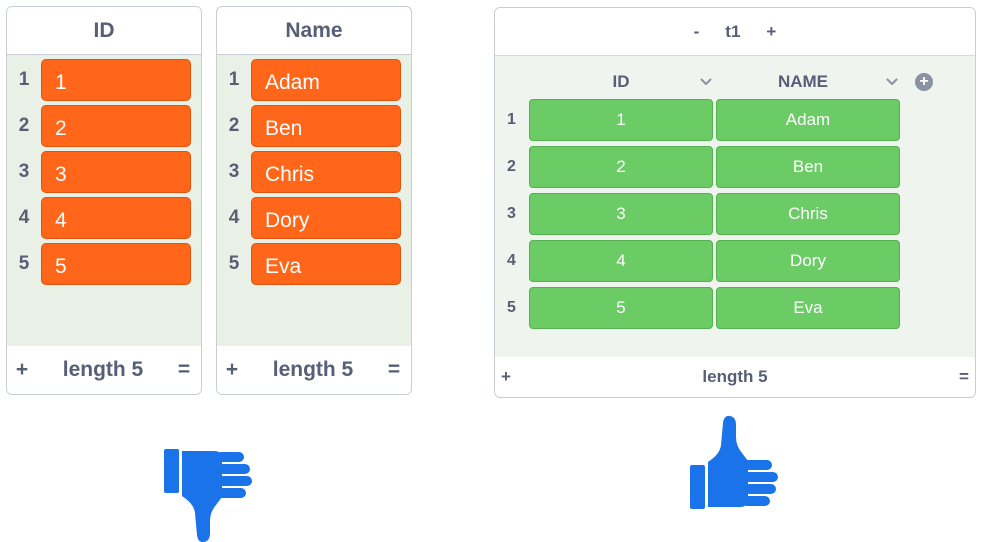 This screenshot has width=982, height=542. Describe the element at coordinates (734, 462) in the screenshot. I see `thumbs-up-icon` at that location.